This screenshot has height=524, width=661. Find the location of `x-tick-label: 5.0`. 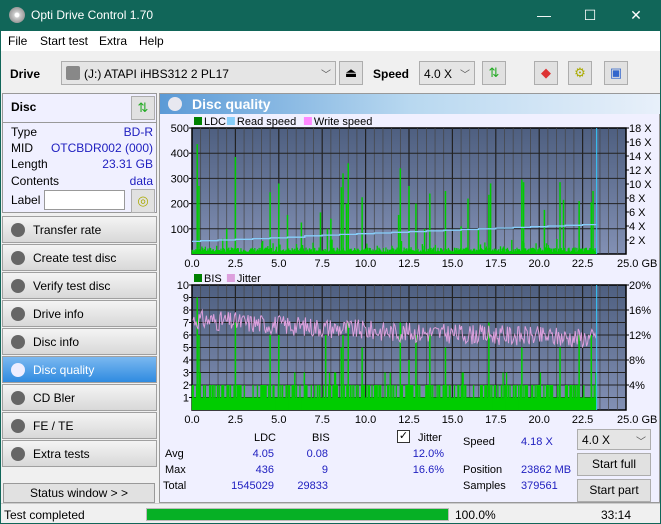

x-tick-label: 5.0 is located at coordinates (278, 419).